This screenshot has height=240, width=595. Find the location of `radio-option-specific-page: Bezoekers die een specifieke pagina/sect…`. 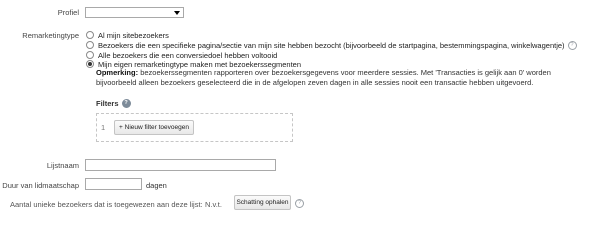

radio-option-specific-page: Bezoekers die een specifieke pagina/sect… is located at coordinates (331, 45).